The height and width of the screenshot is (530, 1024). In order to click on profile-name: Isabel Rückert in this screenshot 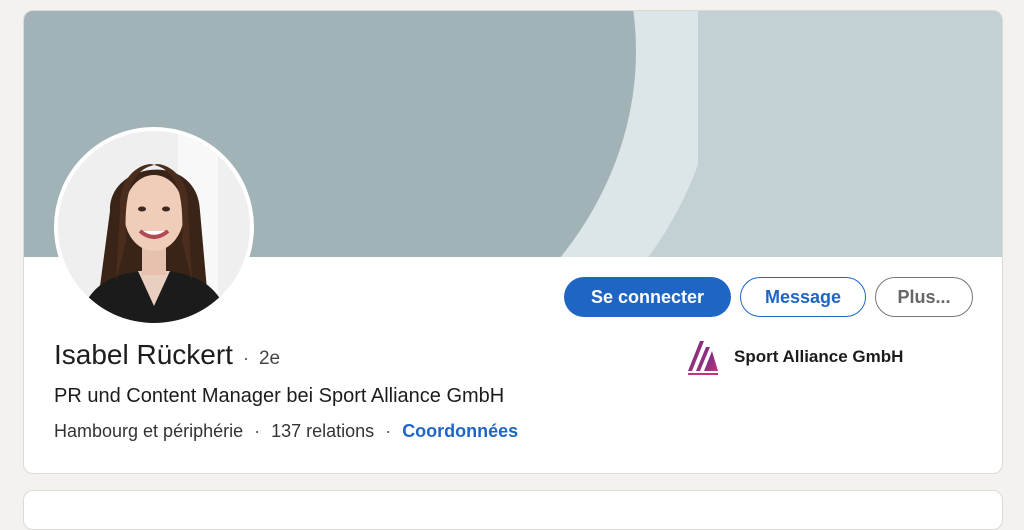, I will do `click(143, 354)`.